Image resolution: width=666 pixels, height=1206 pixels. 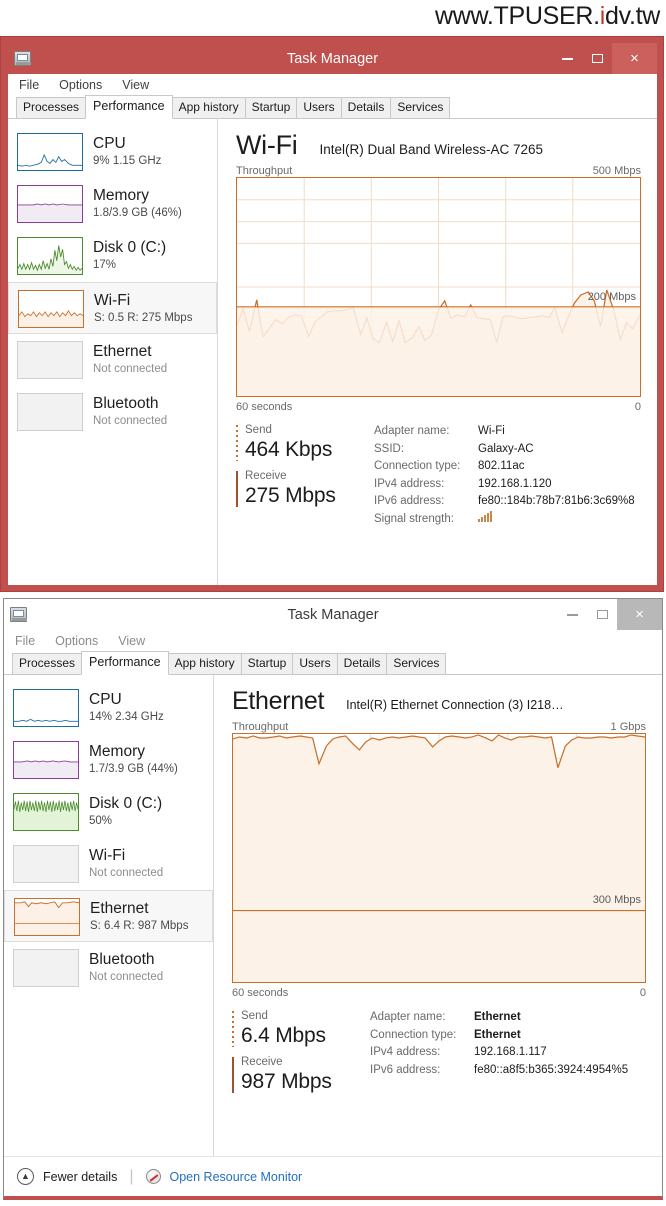 I want to click on chevron-up-icon: ▲, so click(x=25, y=1176).